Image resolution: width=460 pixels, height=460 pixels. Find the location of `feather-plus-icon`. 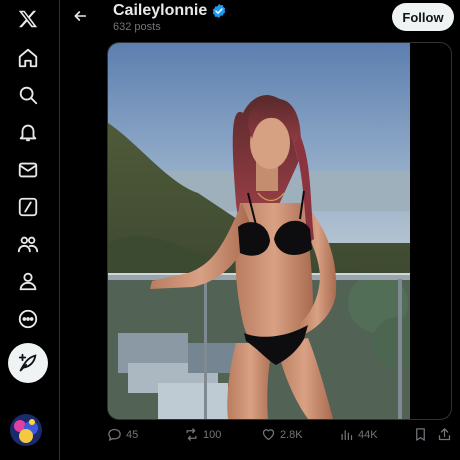

feather-plus-icon is located at coordinates (27, 362).